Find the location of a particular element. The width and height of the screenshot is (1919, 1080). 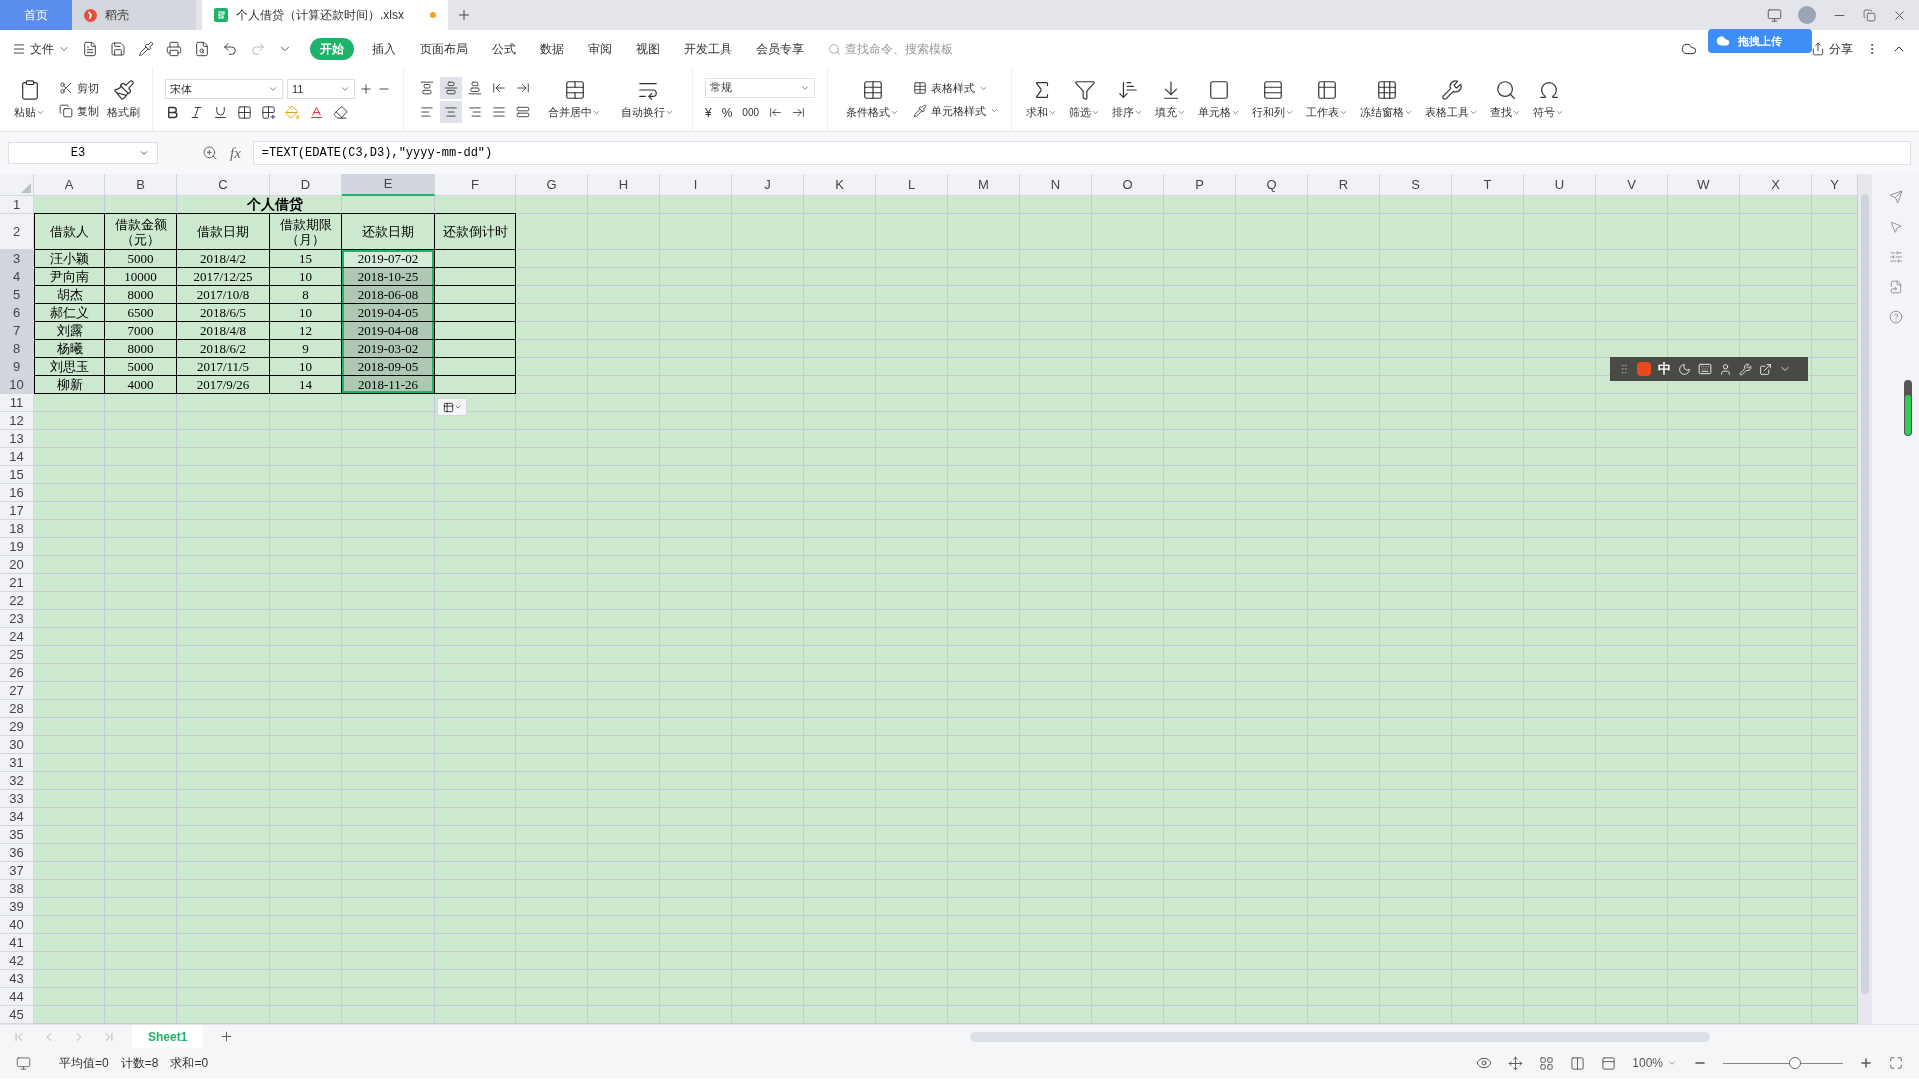

wrap-text-button: 自动换行 is located at coordinates (647, 99).